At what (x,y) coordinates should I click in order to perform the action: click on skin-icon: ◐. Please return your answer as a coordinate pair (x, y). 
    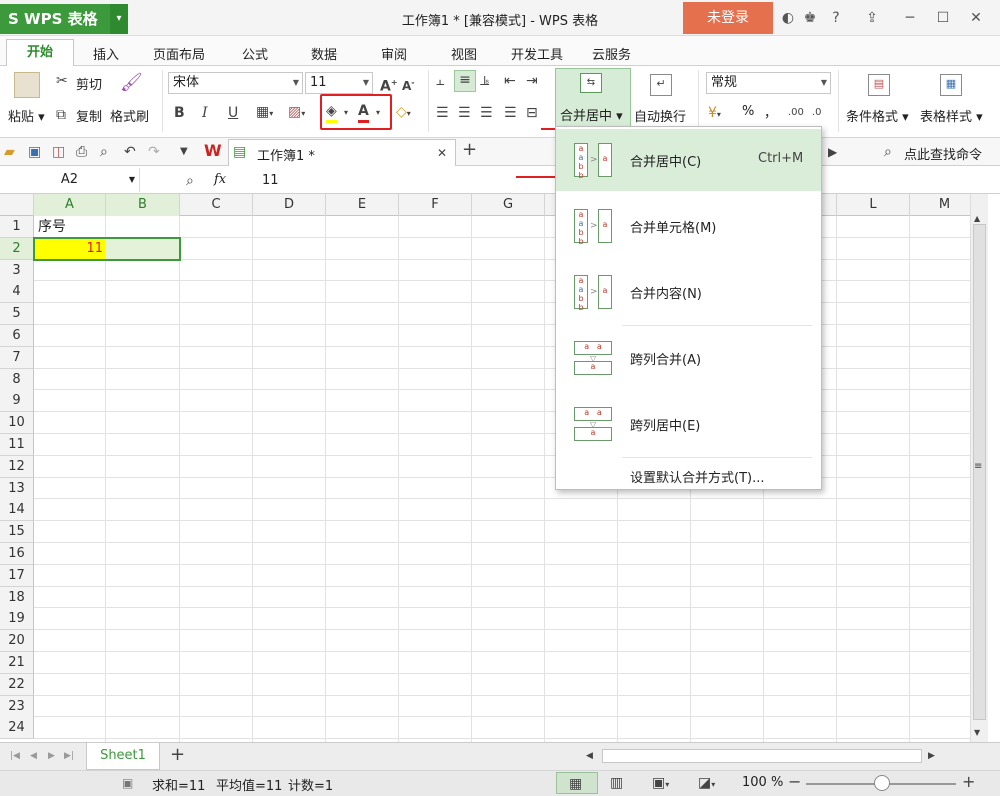
    Looking at the image, I should click on (788, 18).